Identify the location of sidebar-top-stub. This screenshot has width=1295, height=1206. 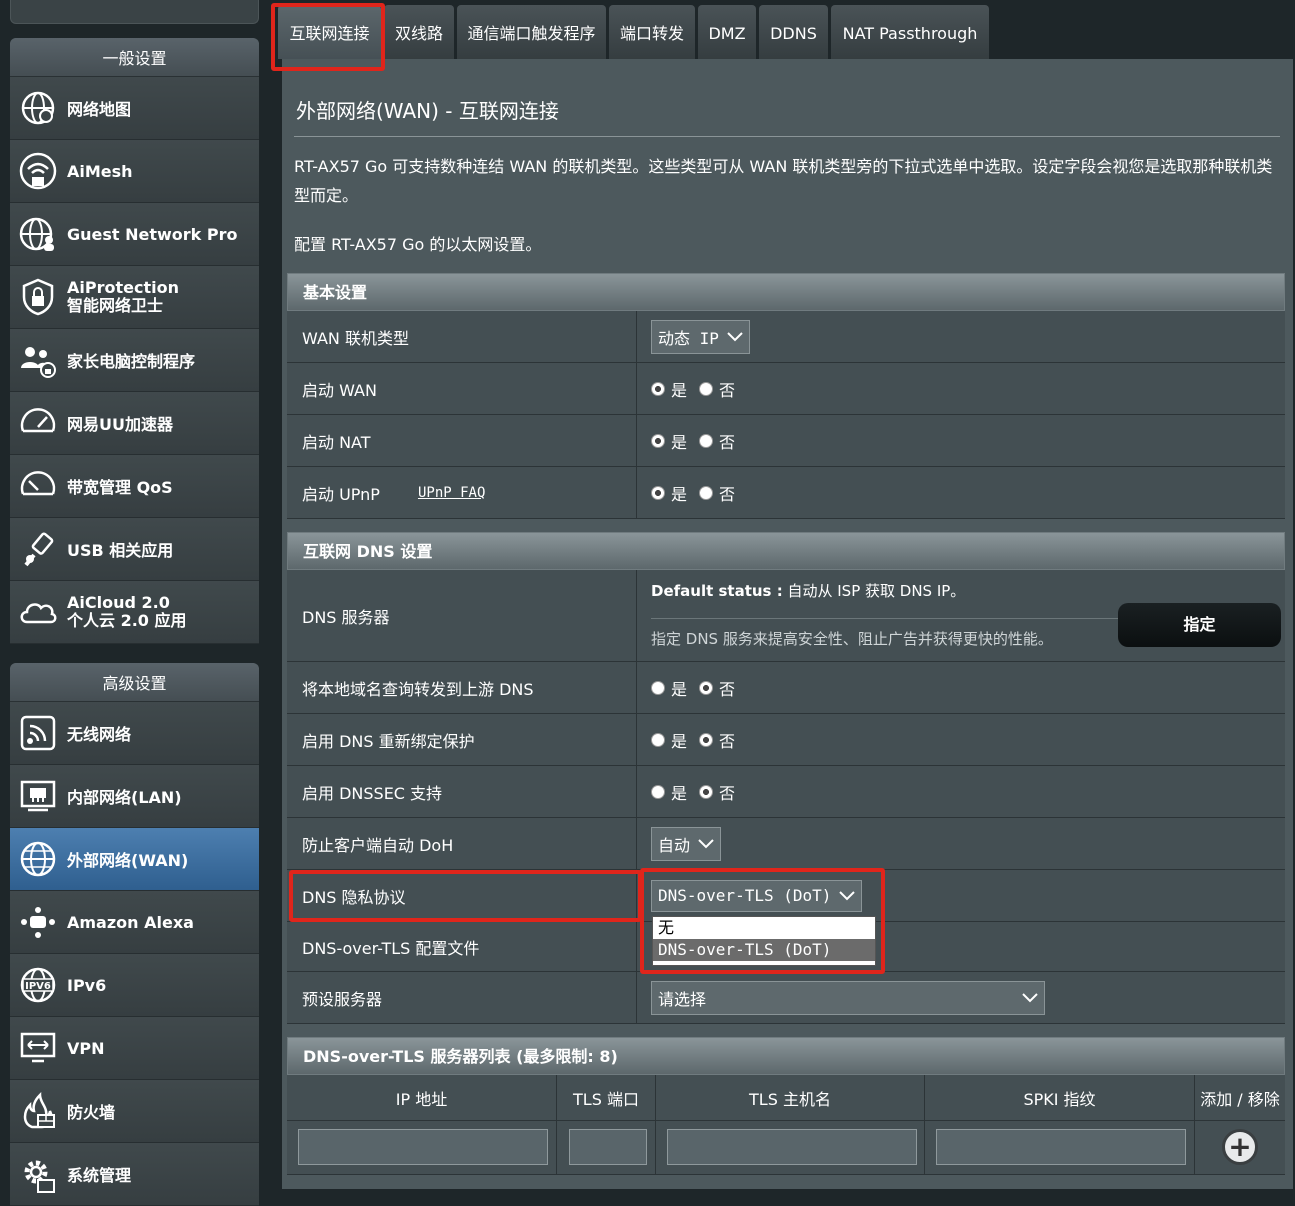
(134, 12).